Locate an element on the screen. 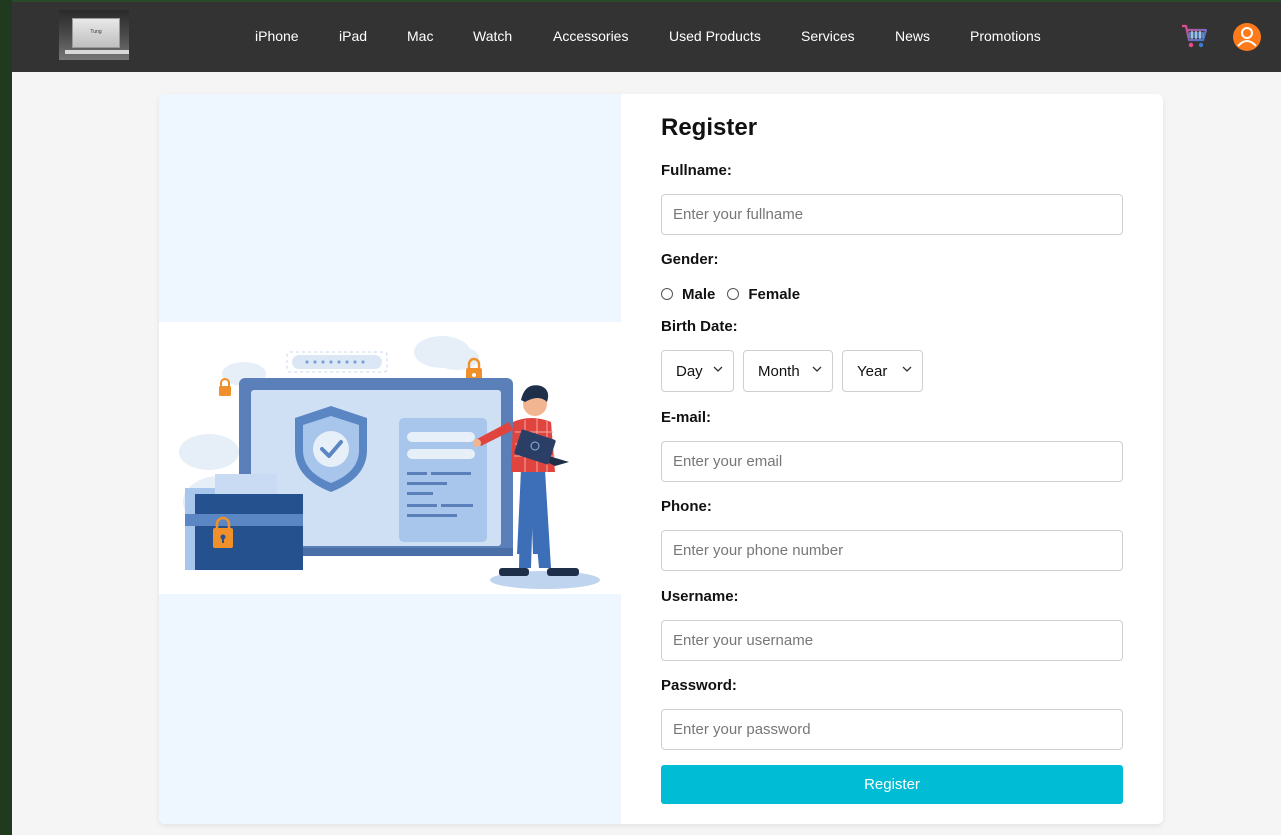  birthdate-label: Birth Date: is located at coordinates (699, 326).